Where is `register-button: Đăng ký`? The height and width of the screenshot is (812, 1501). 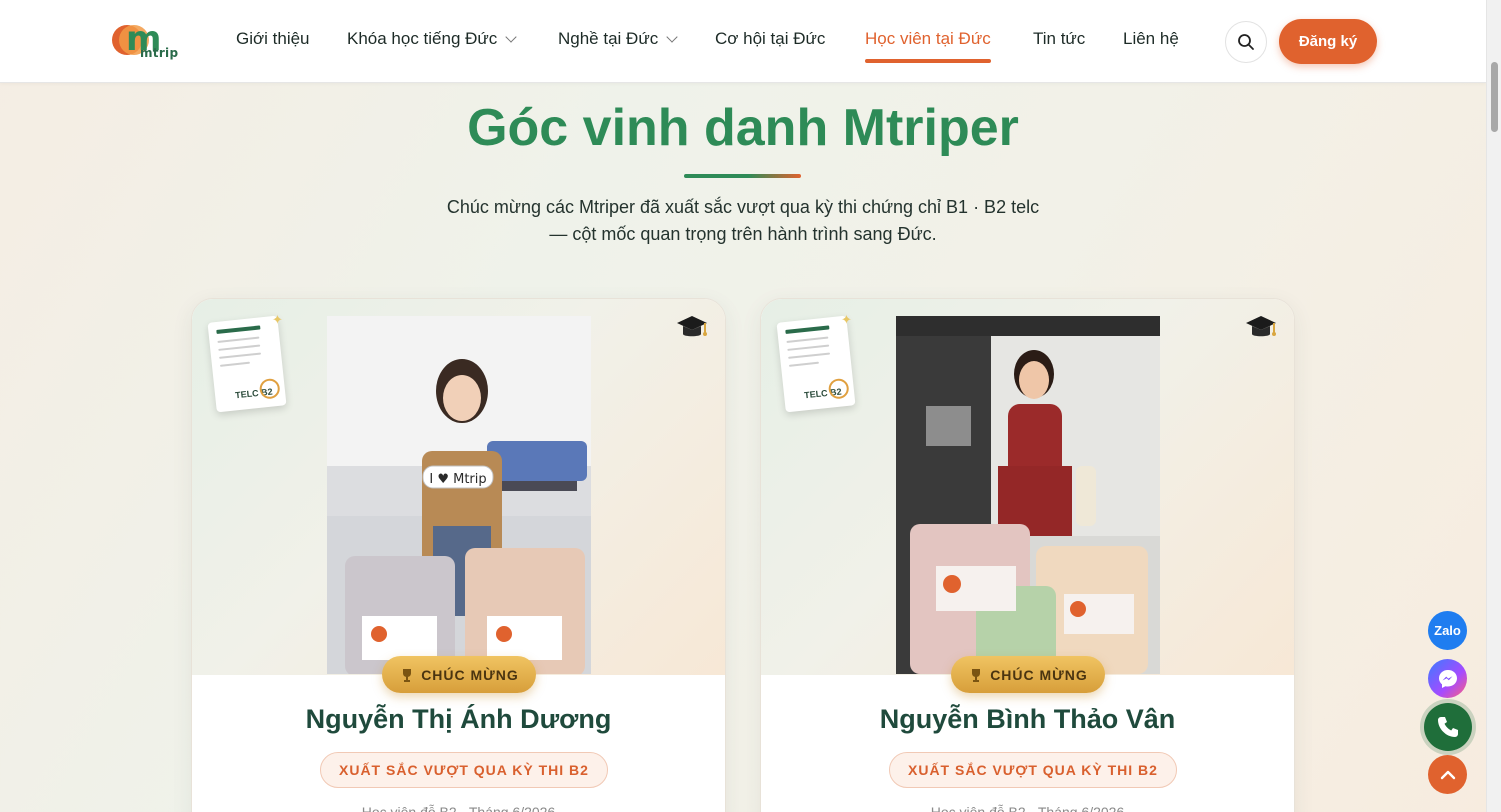
register-button: Đăng ký is located at coordinates (1328, 41).